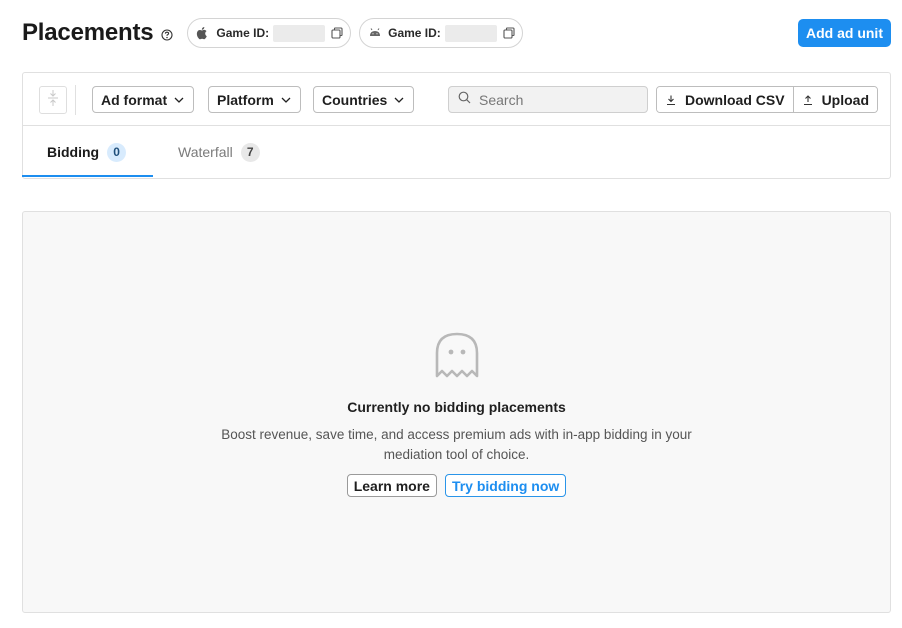  I want to click on game-id-android: Game ID:, so click(441, 33).